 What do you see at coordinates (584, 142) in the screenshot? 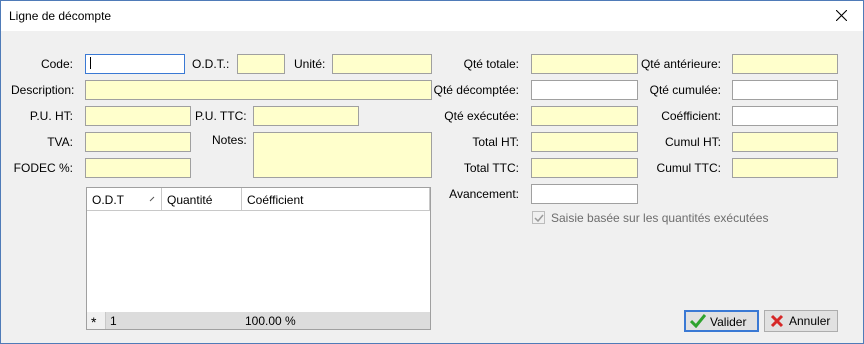
I see `total-ht-input` at bounding box center [584, 142].